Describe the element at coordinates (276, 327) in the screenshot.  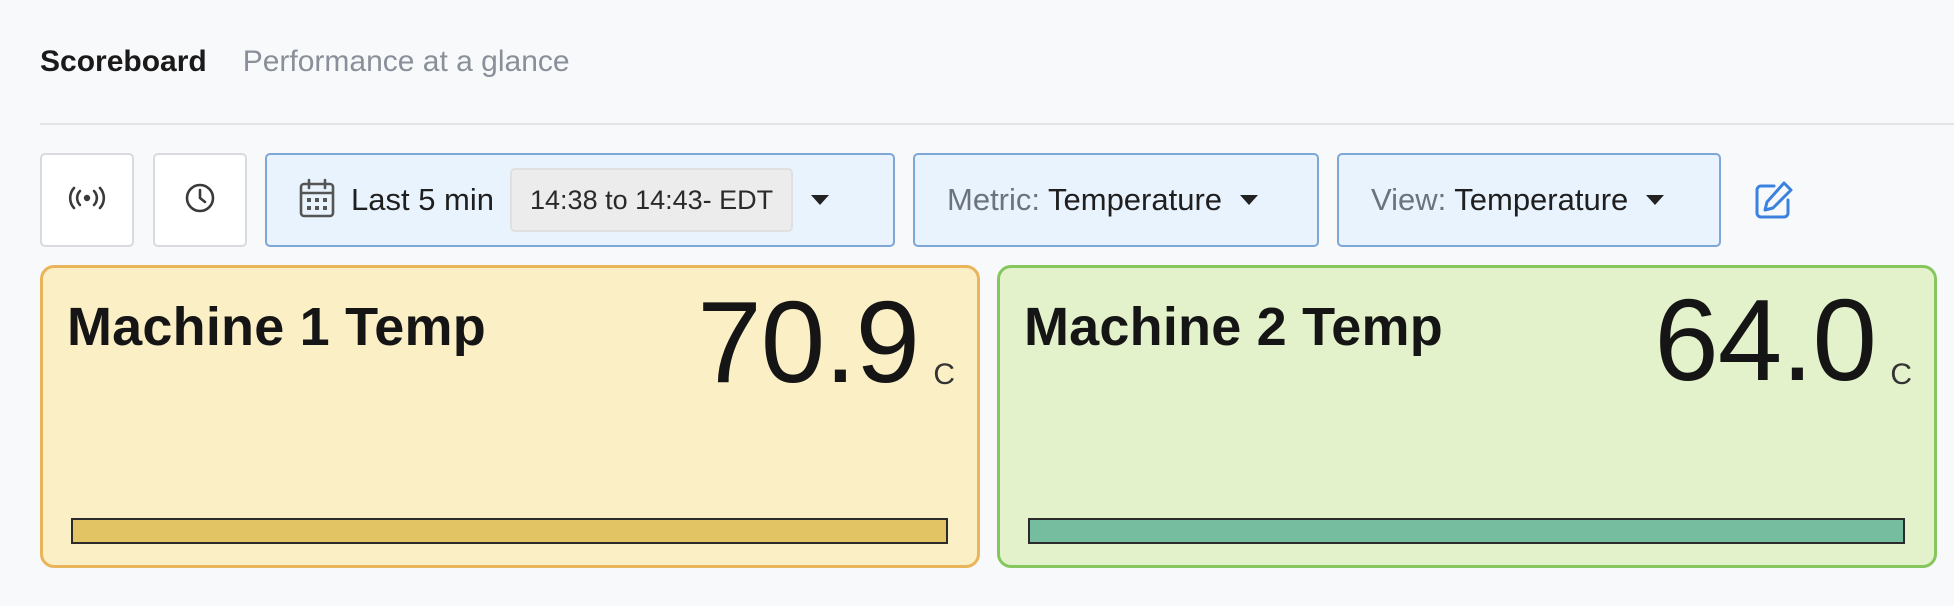
I see `card-title: Machine 1 Temp` at that location.